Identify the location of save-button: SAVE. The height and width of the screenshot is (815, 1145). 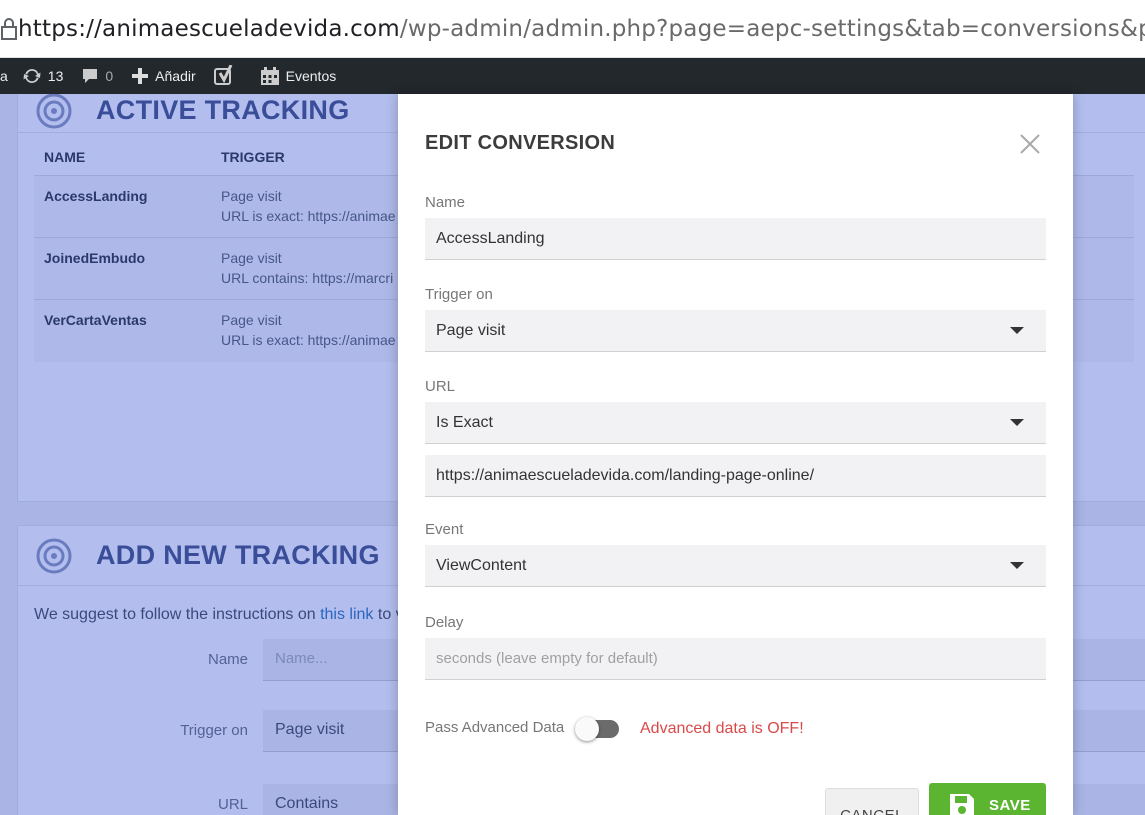
(987, 799).